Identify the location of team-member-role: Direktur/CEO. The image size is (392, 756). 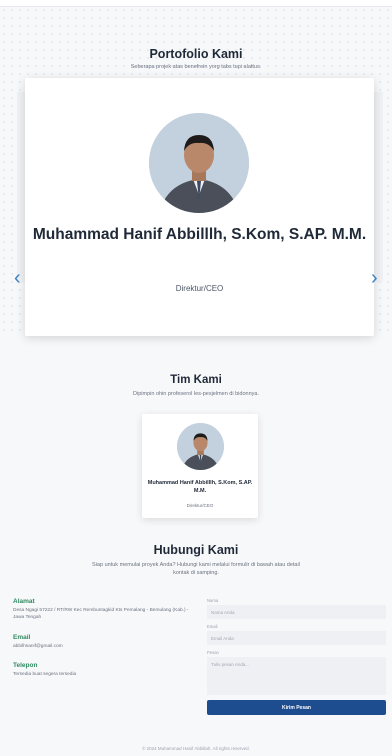
(200, 505).